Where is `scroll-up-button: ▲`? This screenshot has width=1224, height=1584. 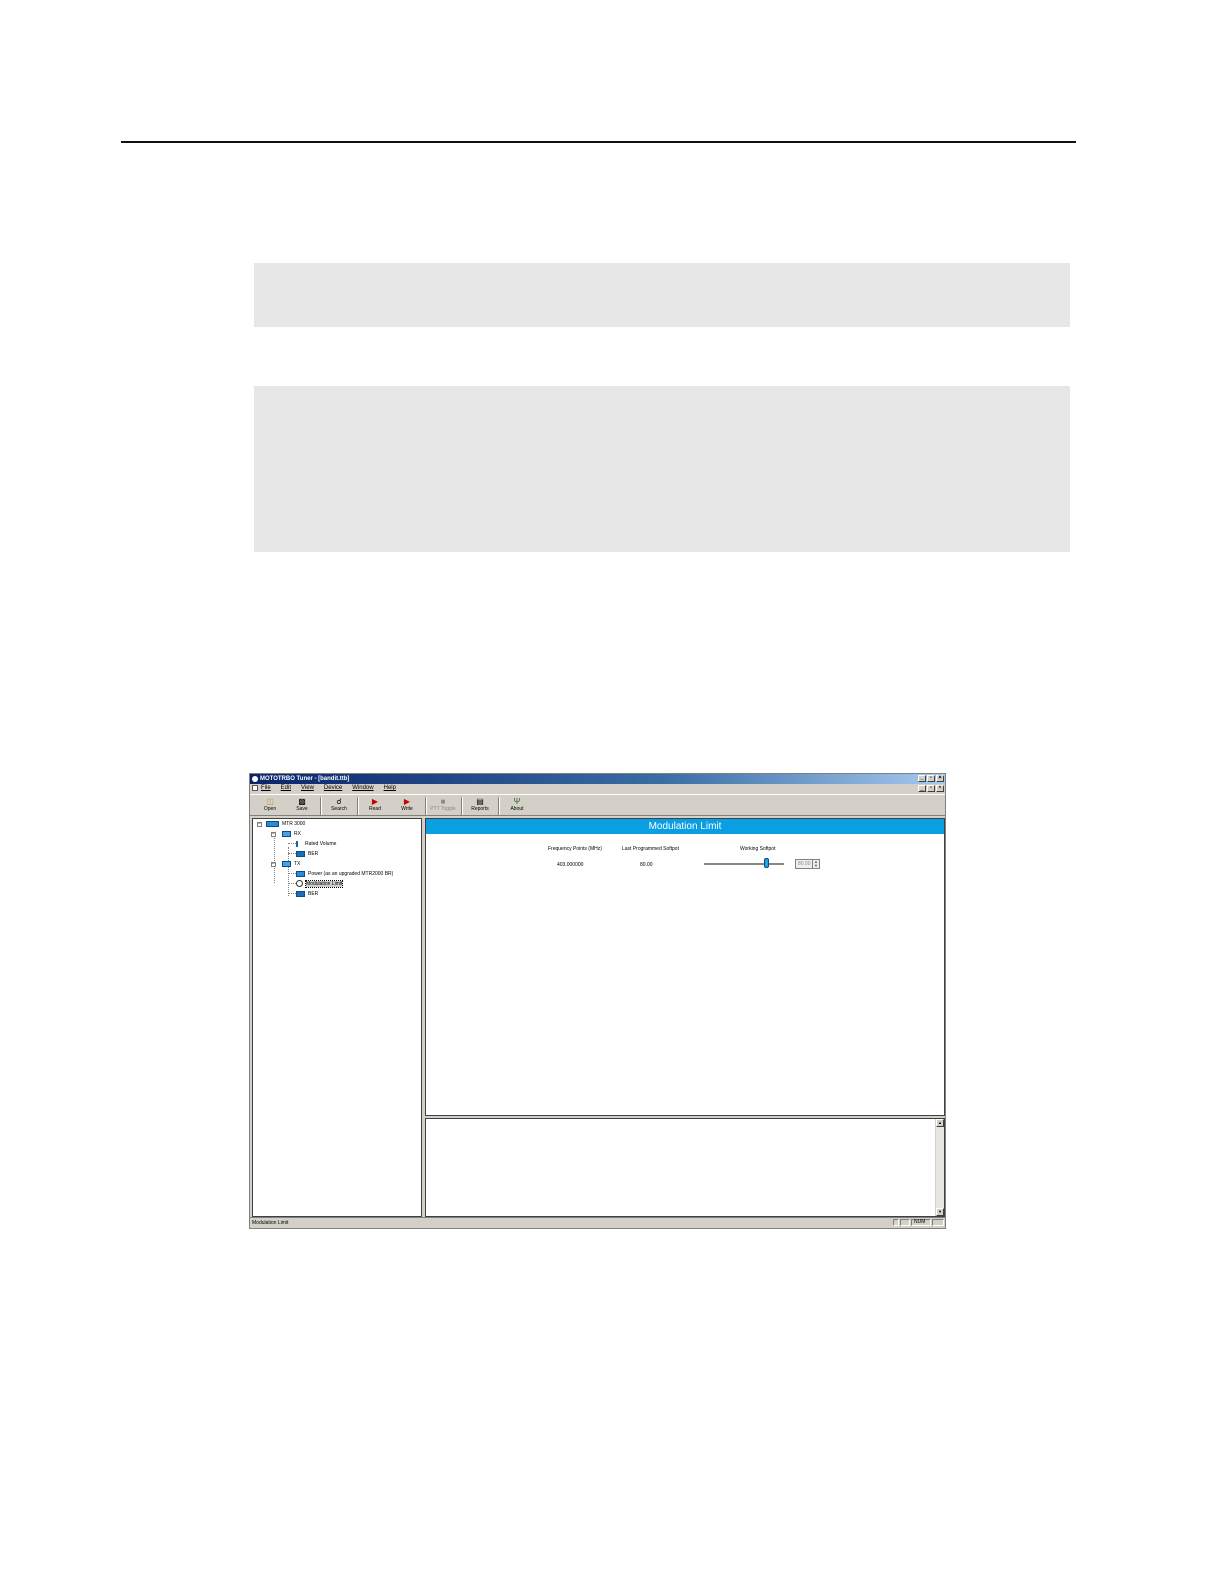 scroll-up-button: ▲ is located at coordinates (940, 1123).